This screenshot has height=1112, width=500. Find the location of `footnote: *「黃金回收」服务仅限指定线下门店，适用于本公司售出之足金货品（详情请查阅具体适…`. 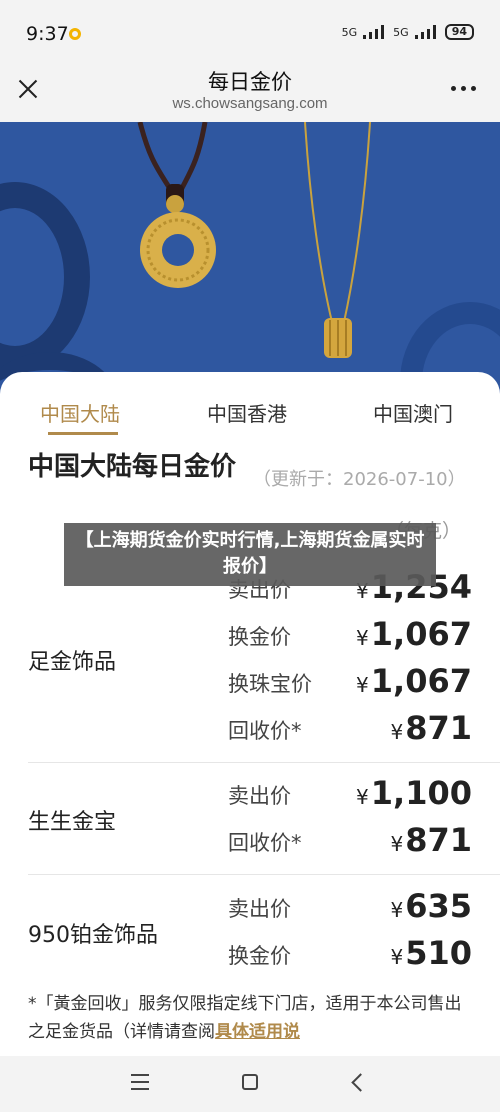

footnote: *「黃金回收」服务仅限指定线下门店，适用于本公司售出之足金货品（详情请查阅具体适… is located at coordinates (251, 1018).